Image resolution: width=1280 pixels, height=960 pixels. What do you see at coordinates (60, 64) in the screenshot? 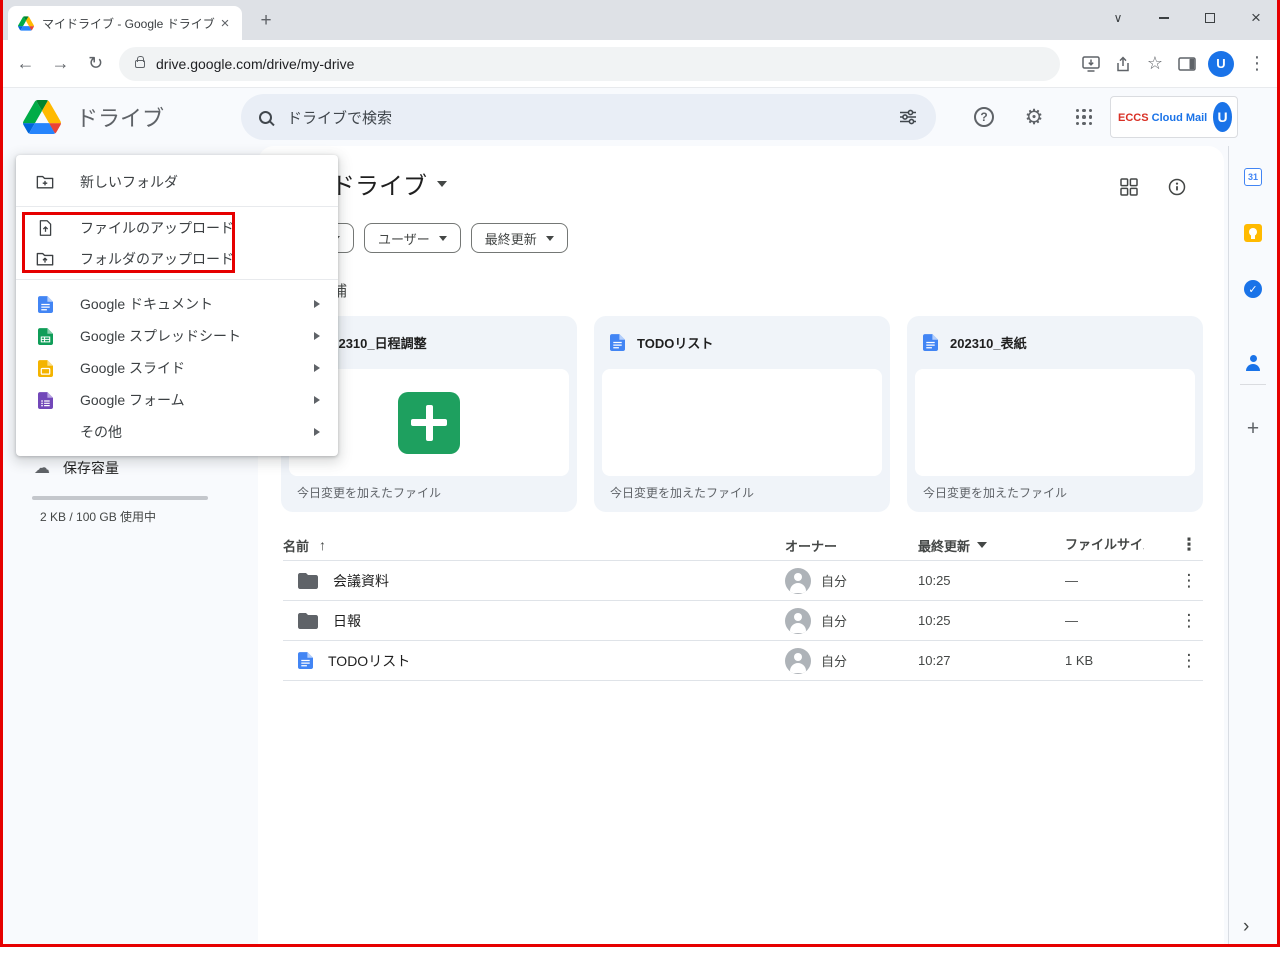
I see `forward-button: →` at bounding box center [60, 64].